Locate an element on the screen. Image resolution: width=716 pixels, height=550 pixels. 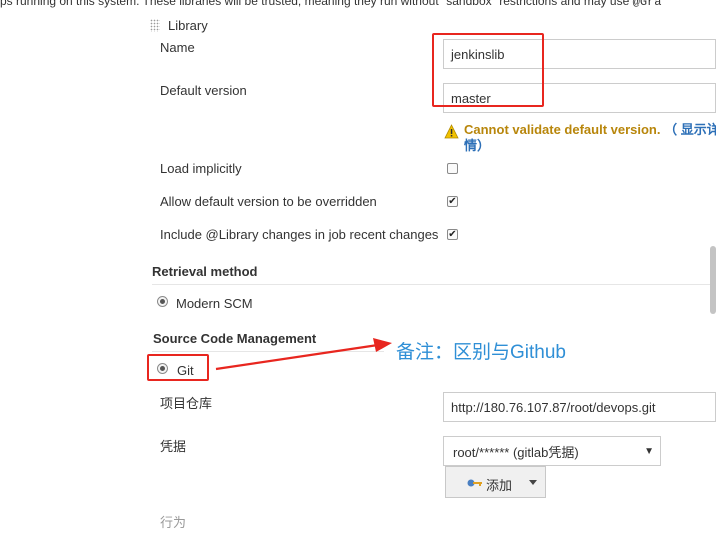
modern-scm-radio is located at coordinates (162, 301).